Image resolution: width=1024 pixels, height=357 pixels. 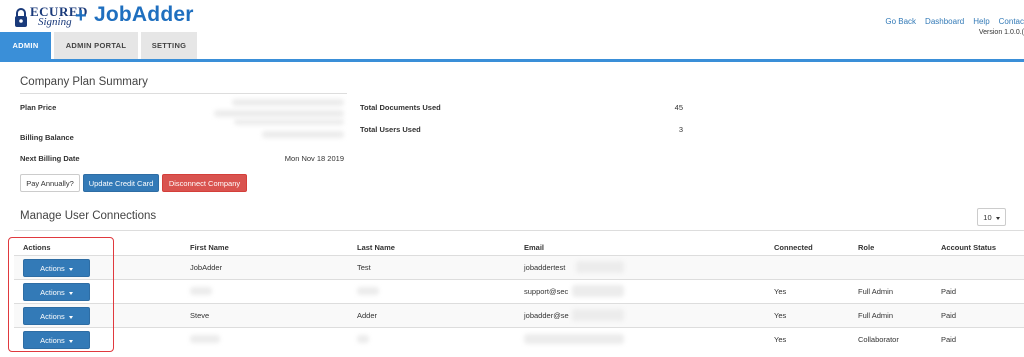 I want to click on next-billing-label: Next Billing Date, so click(x=50, y=158).